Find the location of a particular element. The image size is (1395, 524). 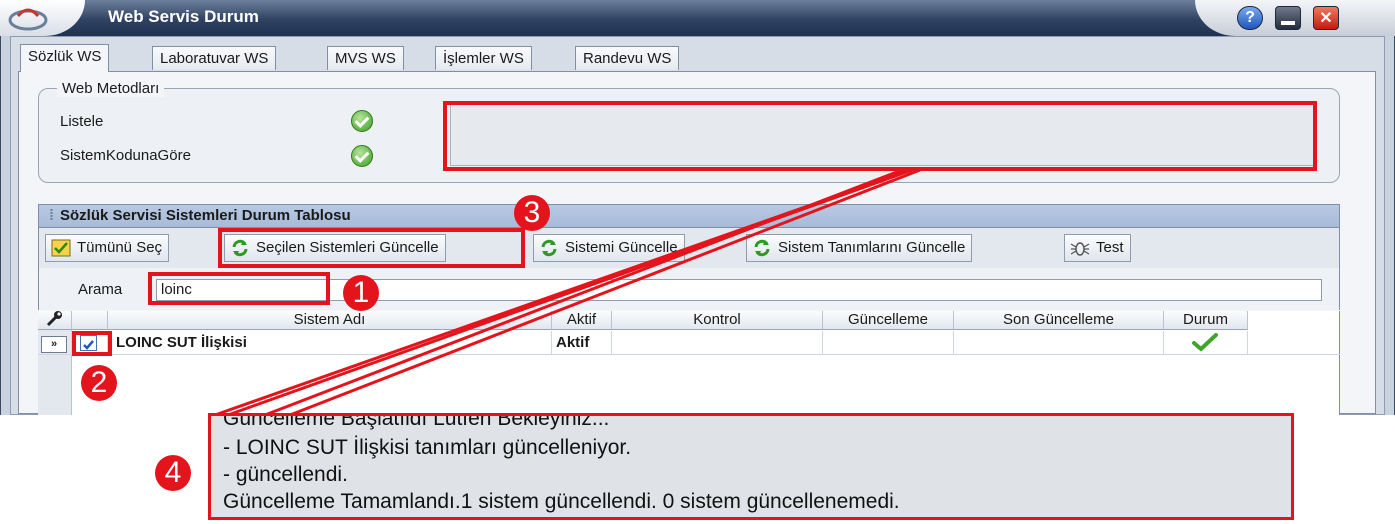

help-icon: ? is located at coordinates (1250, 18).